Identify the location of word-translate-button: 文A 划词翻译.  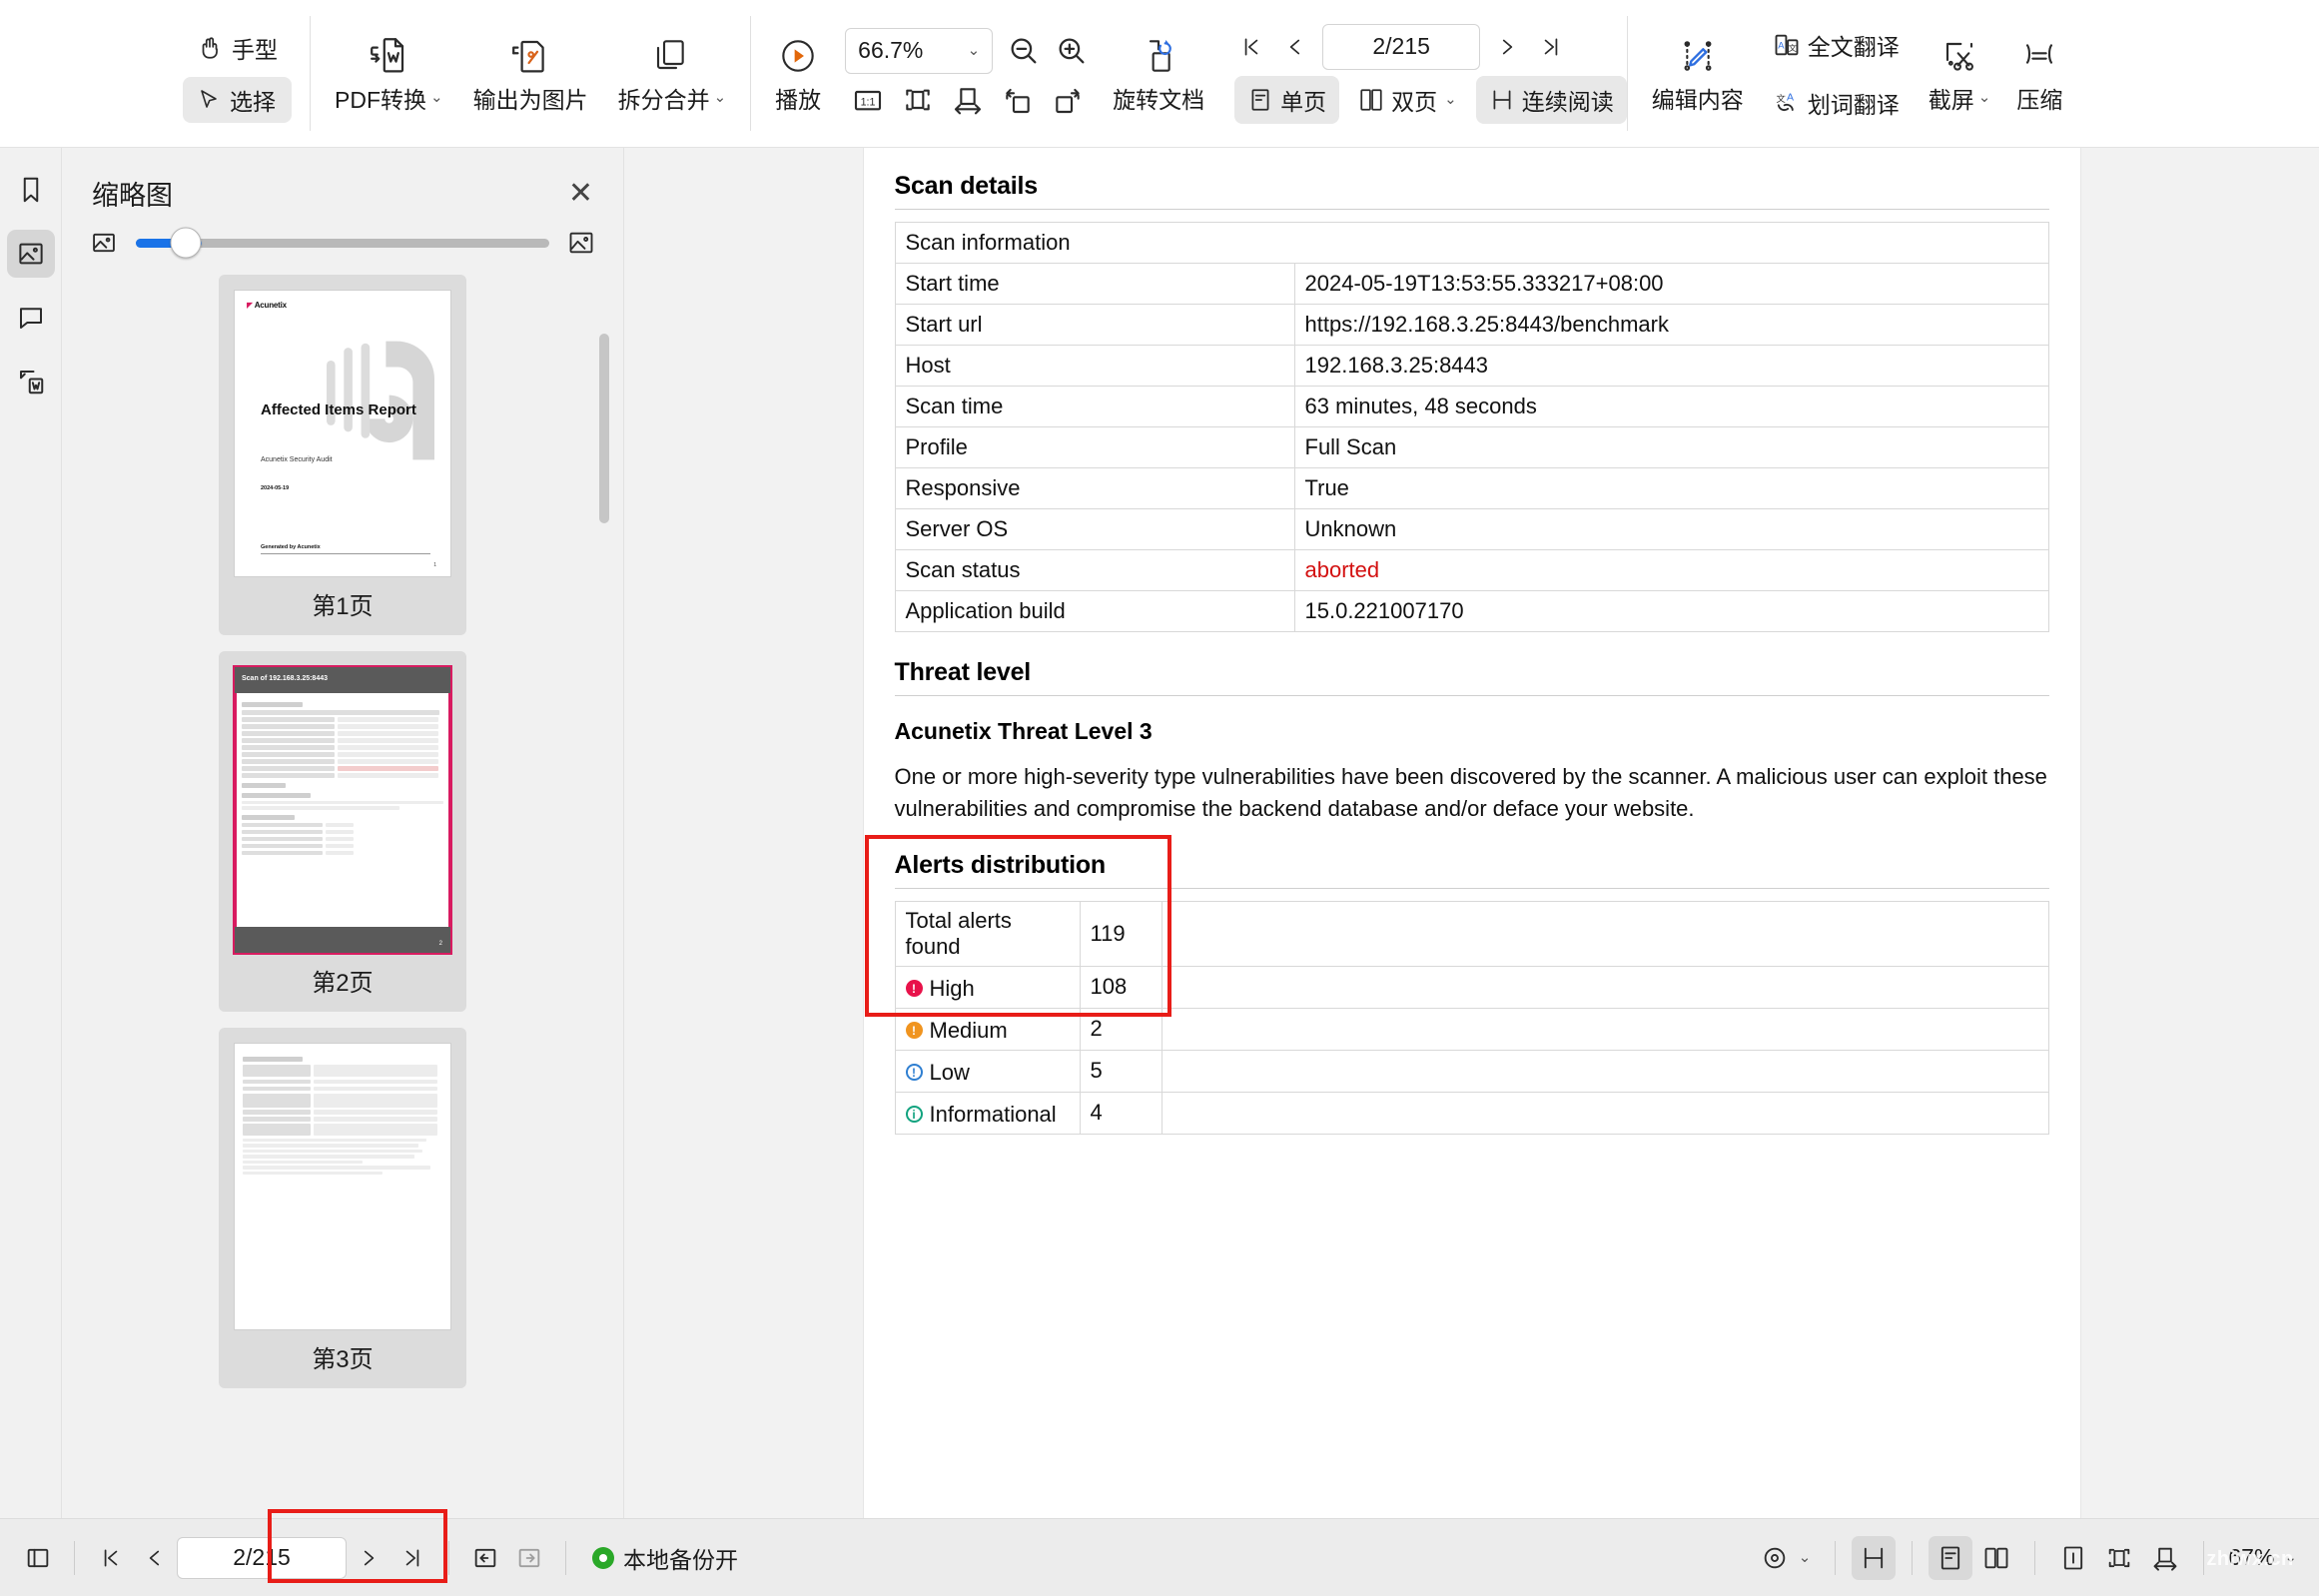
(1836, 103).